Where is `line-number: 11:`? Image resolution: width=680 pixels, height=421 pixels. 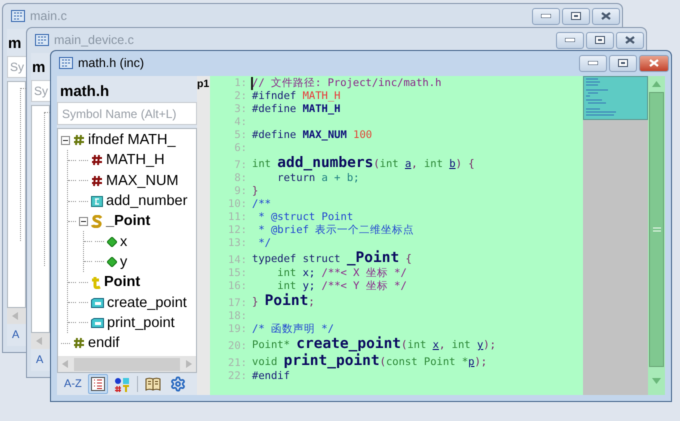 line-number: 11: is located at coordinates (237, 217).